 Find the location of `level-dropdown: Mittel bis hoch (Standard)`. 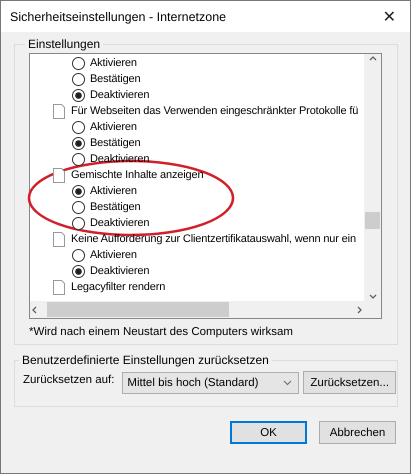

level-dropdown: Mittel bis hoch (Standard) is located at coordinates (211, 383).